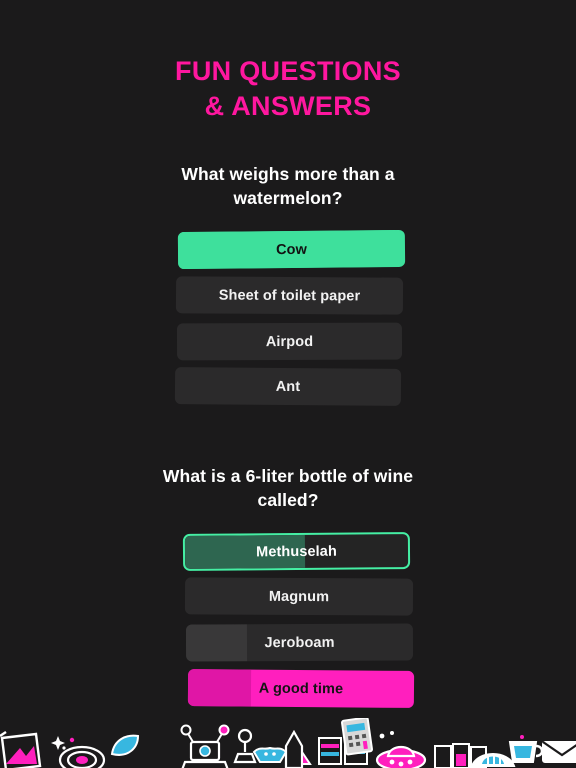  Describe the element at coordinates (357, 737) in the screenshot. I see `calculator-sticker` at that location.